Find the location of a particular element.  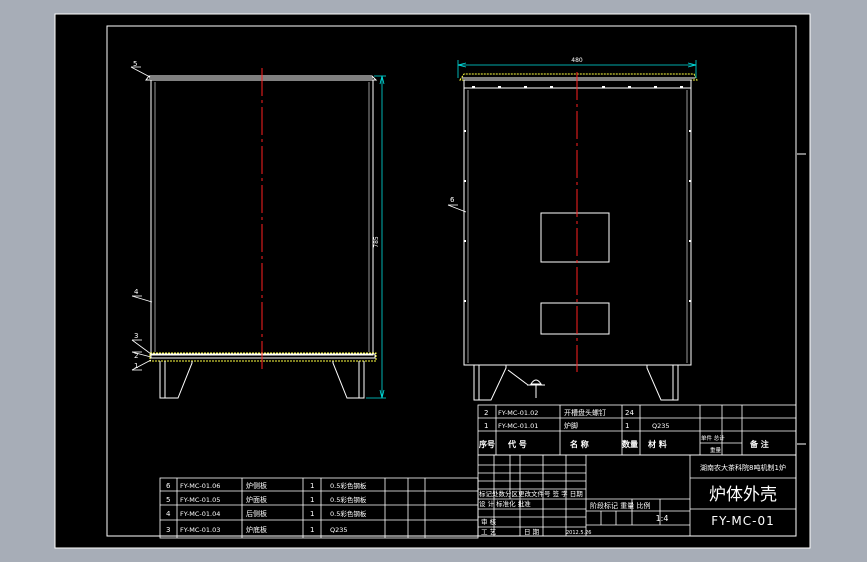

lower-row-code: FY-MC-01.04 is located at coordinates (200, 514).